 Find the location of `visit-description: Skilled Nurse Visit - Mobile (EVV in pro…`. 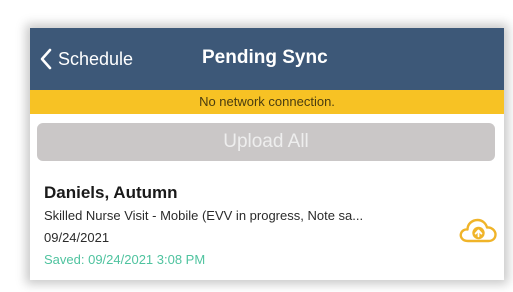

visit-description: Skilled Nurse Visit - Mobile (EVV in pro… is located at coordinates (204, 215).